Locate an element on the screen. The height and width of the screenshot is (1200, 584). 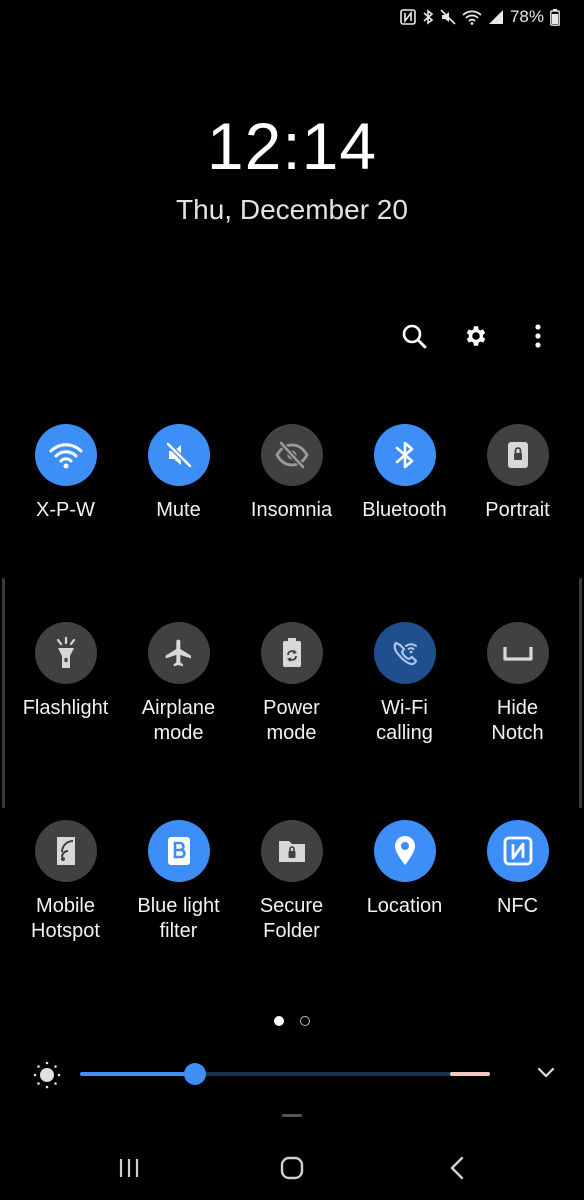
navigation-bar is located at coordinates (292, 1170).